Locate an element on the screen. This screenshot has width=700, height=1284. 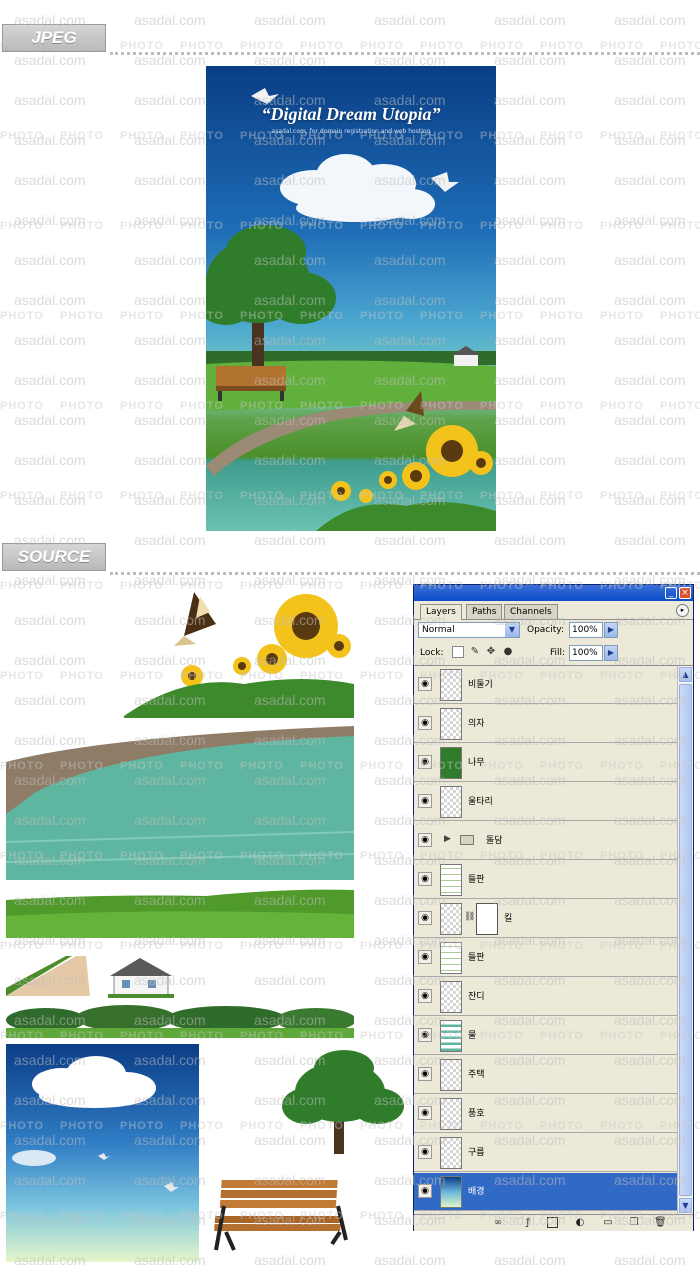
new-group-icon: ▭ is located at coordinates (608, 1223).